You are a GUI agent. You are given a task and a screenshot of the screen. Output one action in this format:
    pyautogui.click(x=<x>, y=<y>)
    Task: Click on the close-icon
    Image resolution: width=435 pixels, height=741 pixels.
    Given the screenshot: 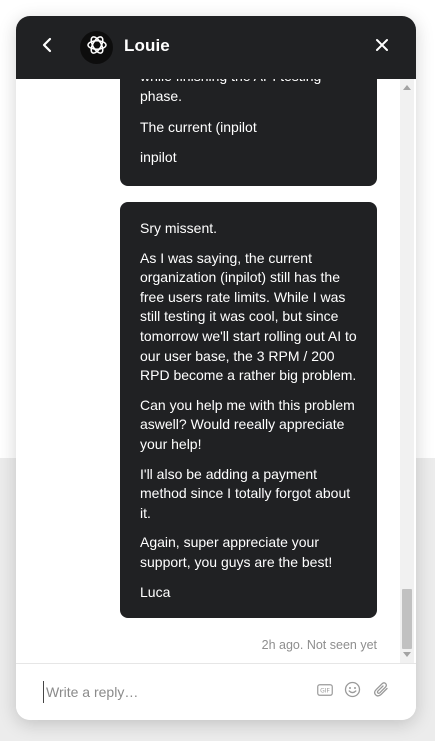 What is the action you would take?
    pyautogui.click(x=382, y=47)
    